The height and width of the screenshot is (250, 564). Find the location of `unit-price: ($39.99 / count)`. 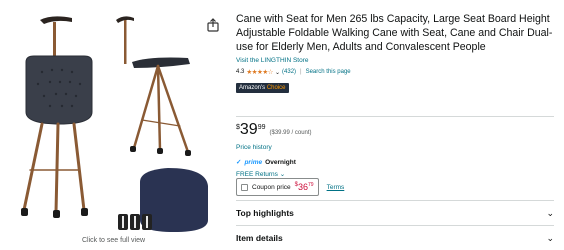

unit-price: ($39.99 / count) is located at coordinates (290, 133).